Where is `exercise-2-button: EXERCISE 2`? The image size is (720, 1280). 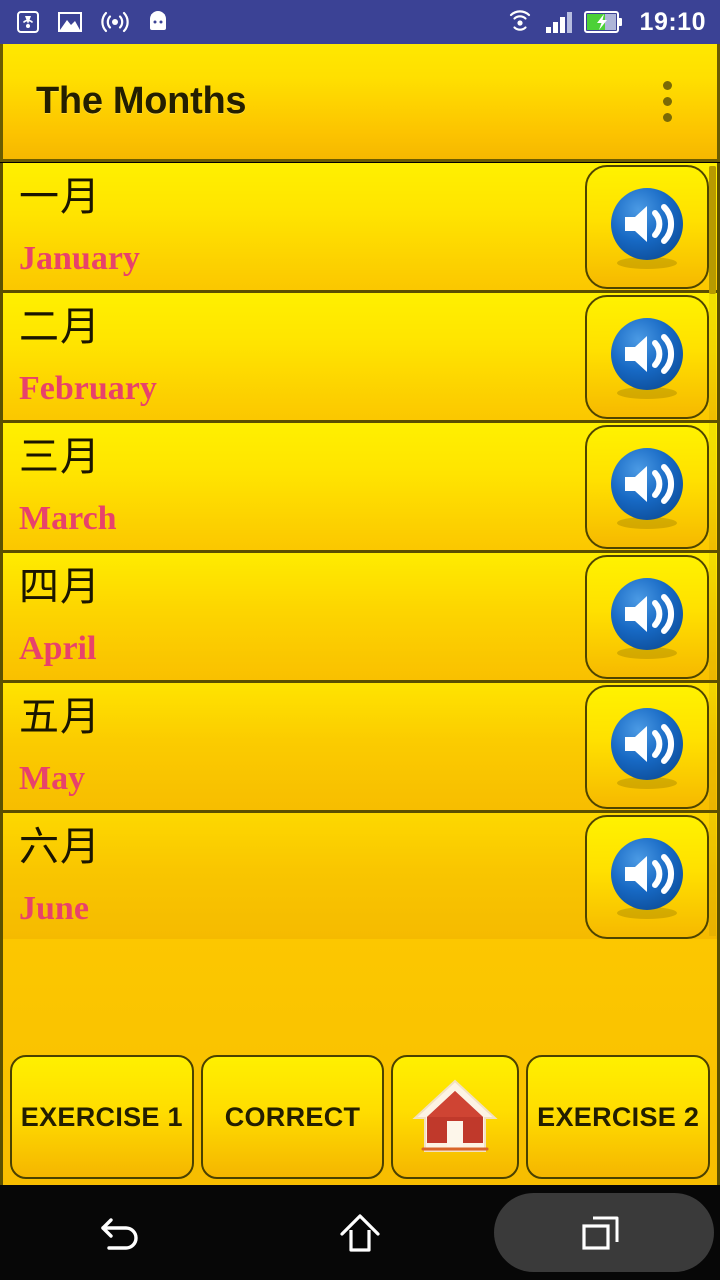
exercise-2-button: EXERCISE 2 is located at coordinates (618, 1117).